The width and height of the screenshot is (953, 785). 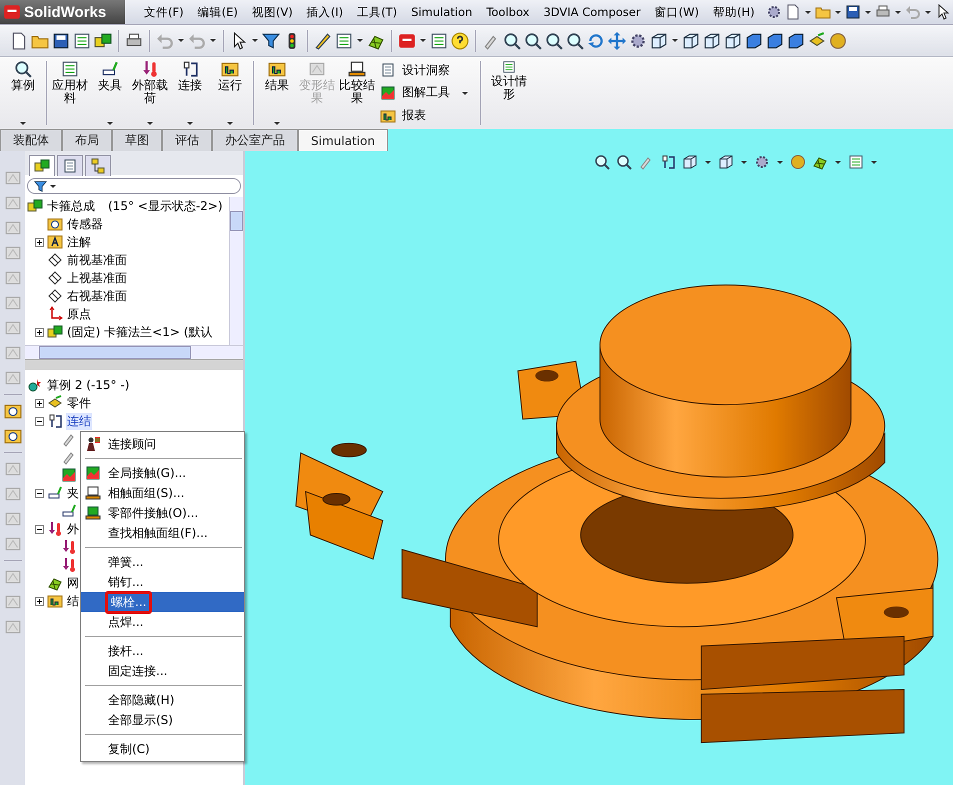 I want to click on connector-icon, so click(x=55, y=421).